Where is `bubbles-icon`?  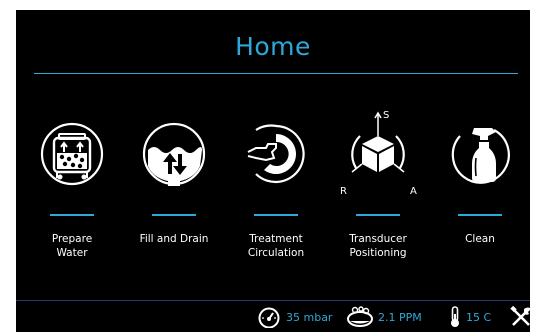 bubbles-icon is located at coordinates (360, 316).